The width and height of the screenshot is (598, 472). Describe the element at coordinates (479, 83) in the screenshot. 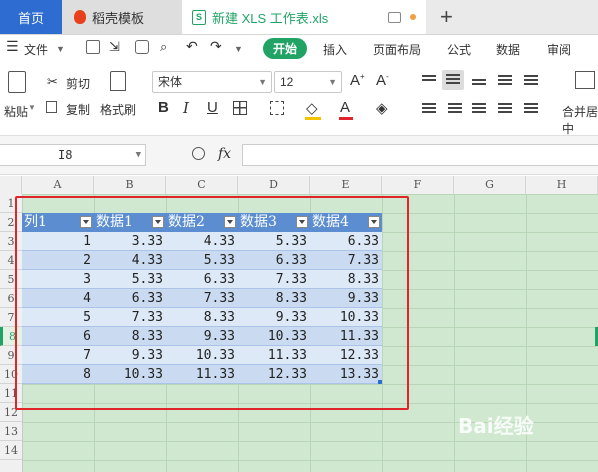

I see `align-bottom-icon` at that location.